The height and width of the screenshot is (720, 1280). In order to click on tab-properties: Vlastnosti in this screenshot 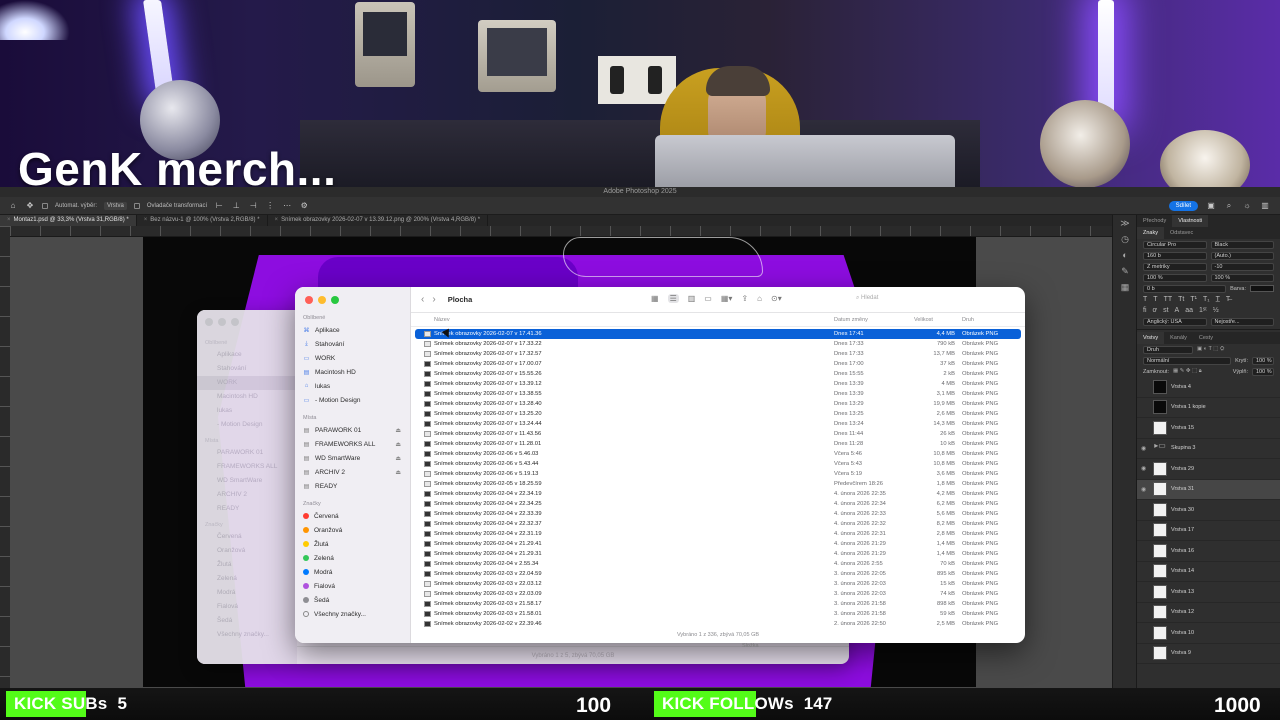, I will do `click(1190, 221)`.